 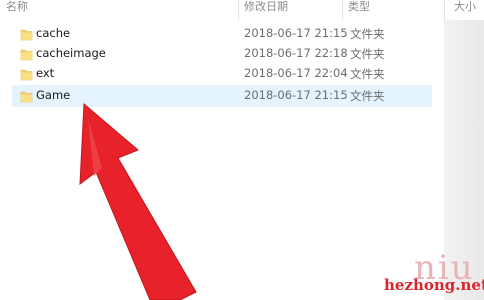 What do you see at coordinates (266, 9) in the screenshot?
I see `column-header-modified: 修改日期` at bounding box center [266, 9].